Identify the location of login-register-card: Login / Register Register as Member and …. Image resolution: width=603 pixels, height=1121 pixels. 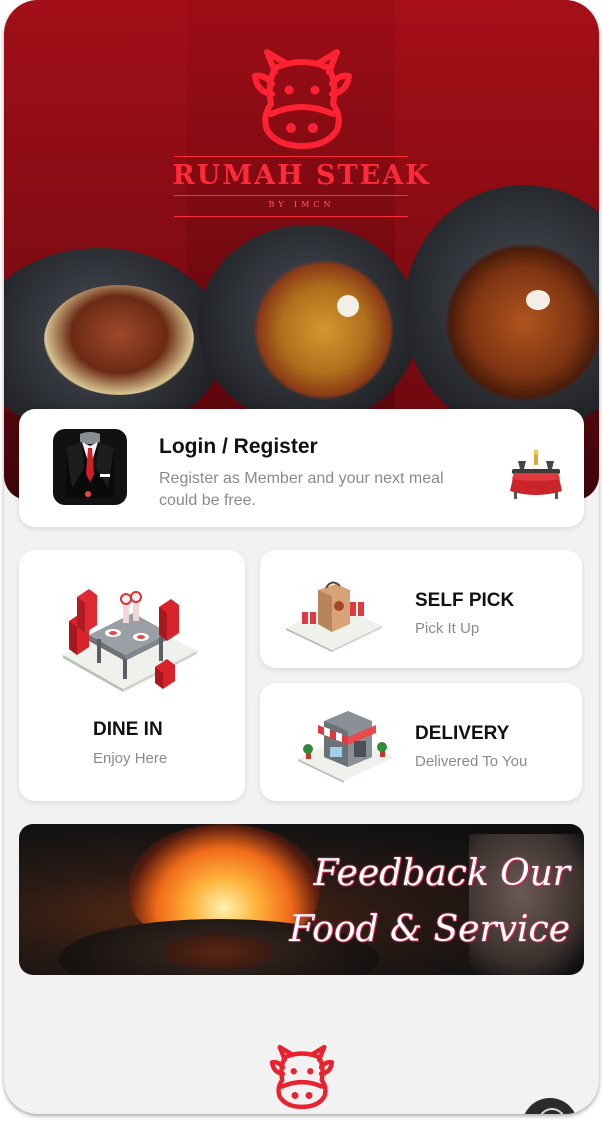
(301, 468).